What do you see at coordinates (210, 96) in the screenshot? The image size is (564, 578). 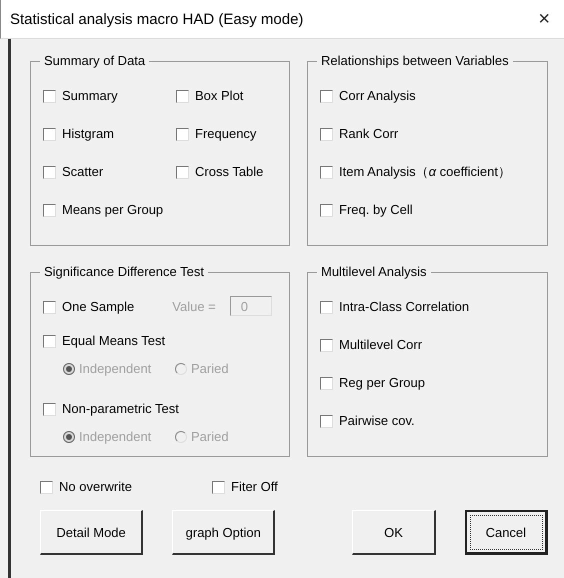 I see `checkbox: Box Plot` at bounding box center [210, 96].